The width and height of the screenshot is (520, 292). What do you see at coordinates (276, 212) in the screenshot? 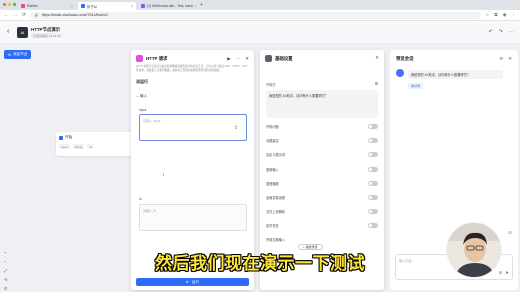
I see `option-label: 文件上传解析` at bounding box center [276, 212].